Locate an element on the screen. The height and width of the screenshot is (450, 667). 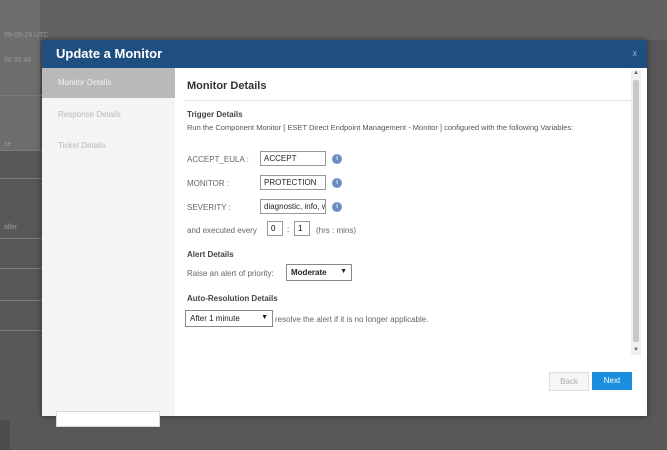
sidebar-item-label: Monitor Details is located at coordinates (85, 82).